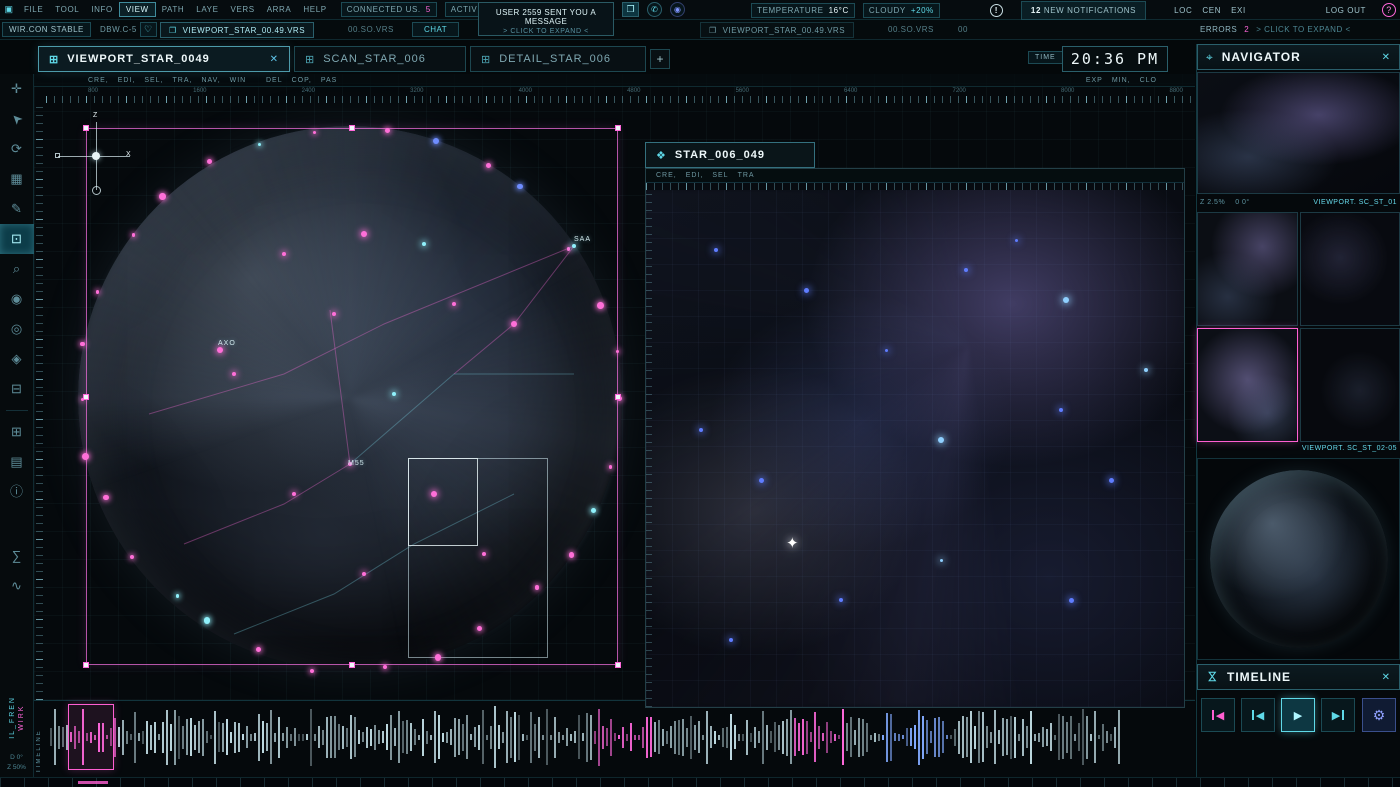 This screenshot has width=1400, height=787. What do you see at coordinates (96, 156) in the screenshot?
I see `gizmo-origin` at bounding box center [96, 156].